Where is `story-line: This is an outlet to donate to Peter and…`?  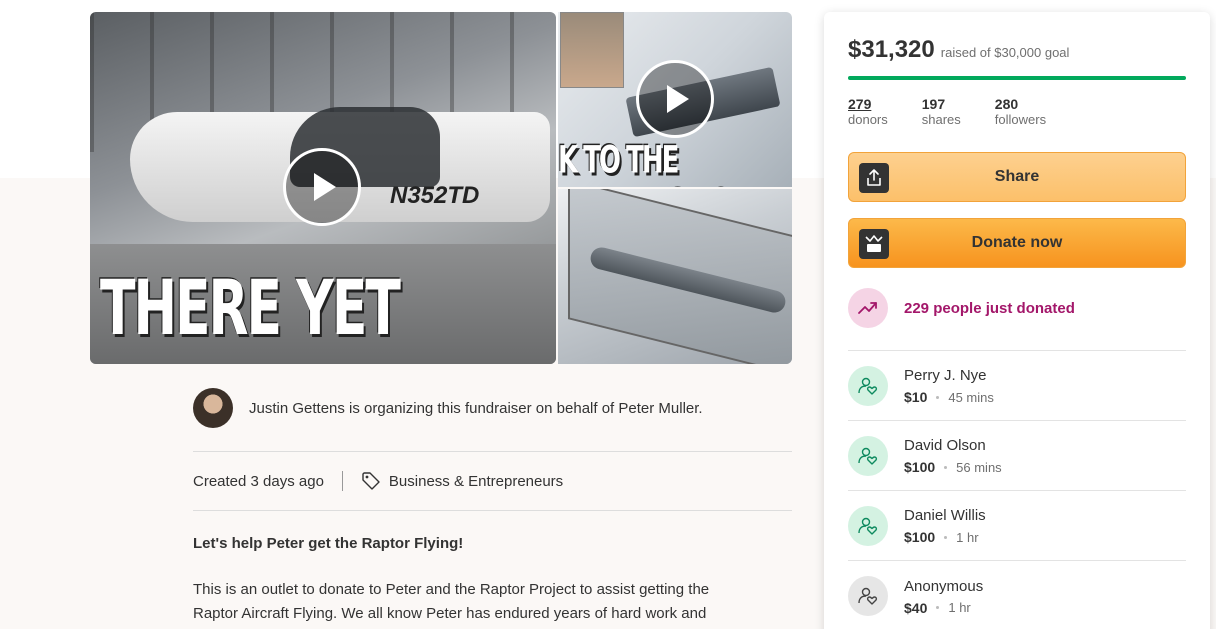 story-line: This is an outlet to donate to Peter and… is located at coordinates (451, 589).